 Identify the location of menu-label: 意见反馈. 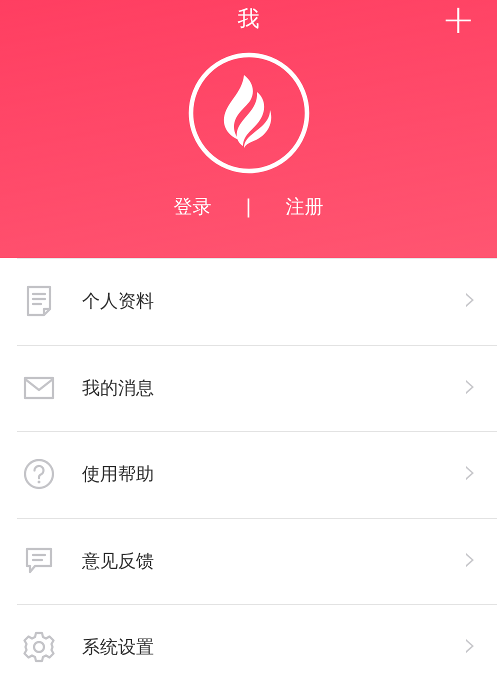
(118, 561).